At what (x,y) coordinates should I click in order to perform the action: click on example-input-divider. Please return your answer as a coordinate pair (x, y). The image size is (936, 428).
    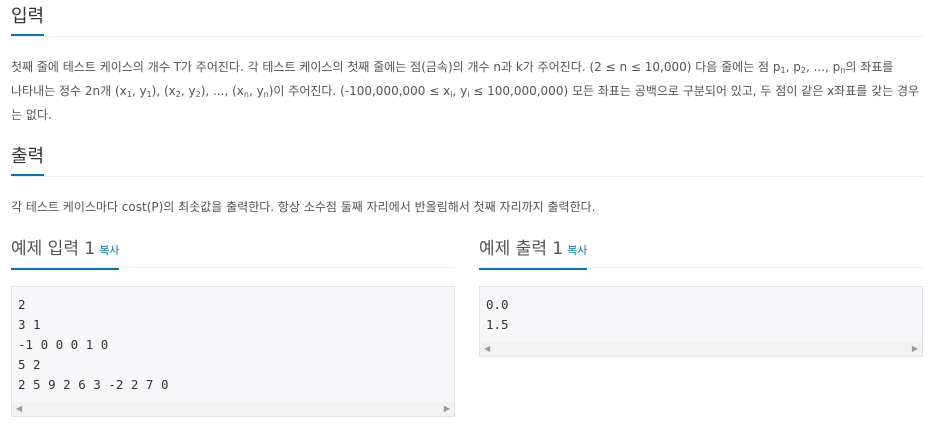
    Looking at the image, I should click on (233, 267).